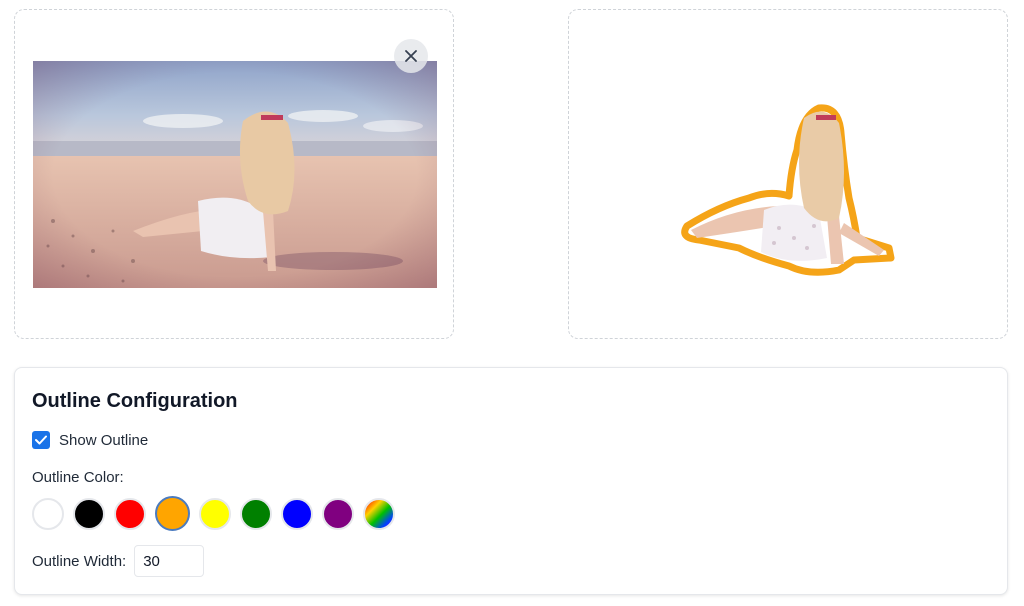 This screenshot has height=606, width=1024. What do you see at coordinates (104, 440) in the screenshot?
I see `show-outline-label: Show Outline` at bounding box center [104, 440].